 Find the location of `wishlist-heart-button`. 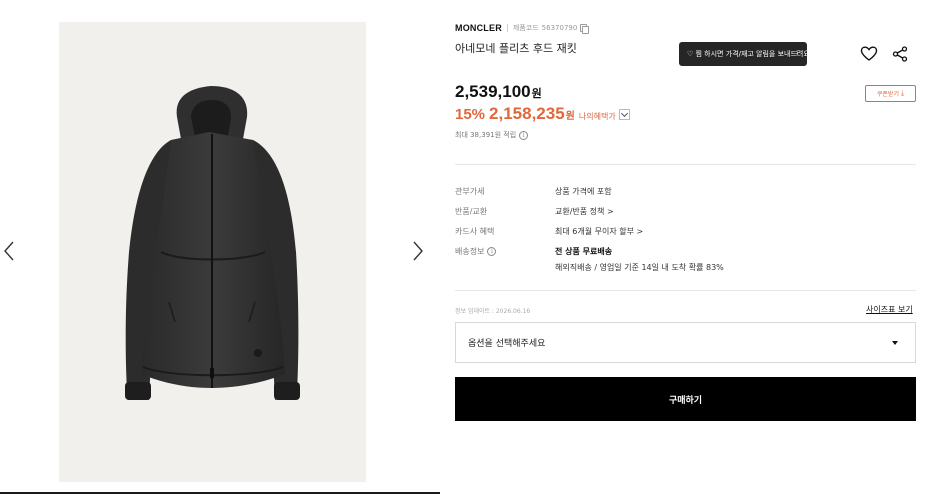

wishlist-heart-button is located at coordinates (869, 54).